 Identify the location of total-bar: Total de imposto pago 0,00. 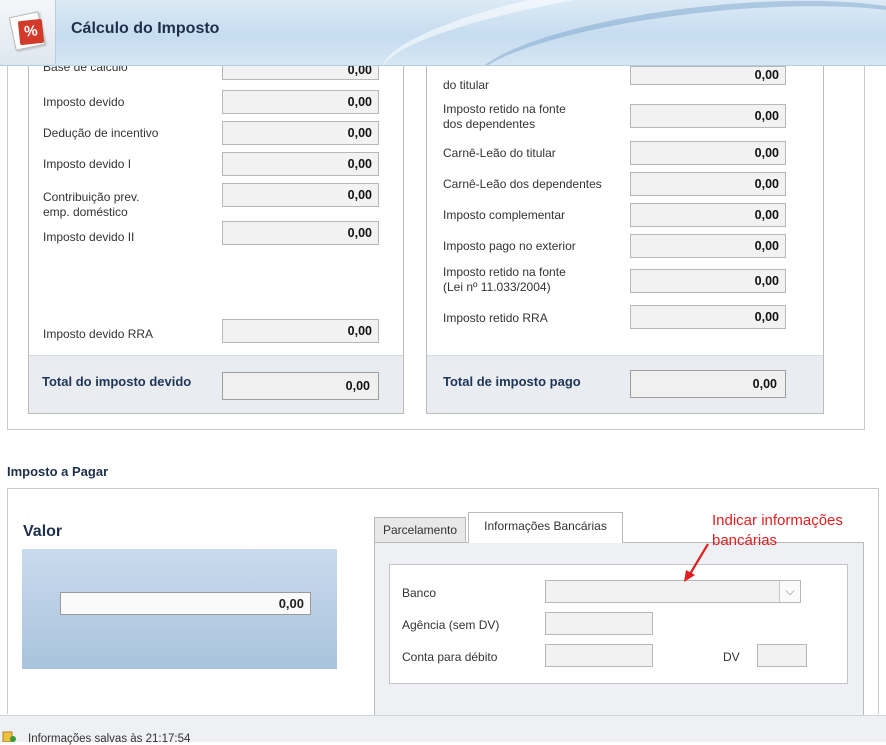
(625, 384).